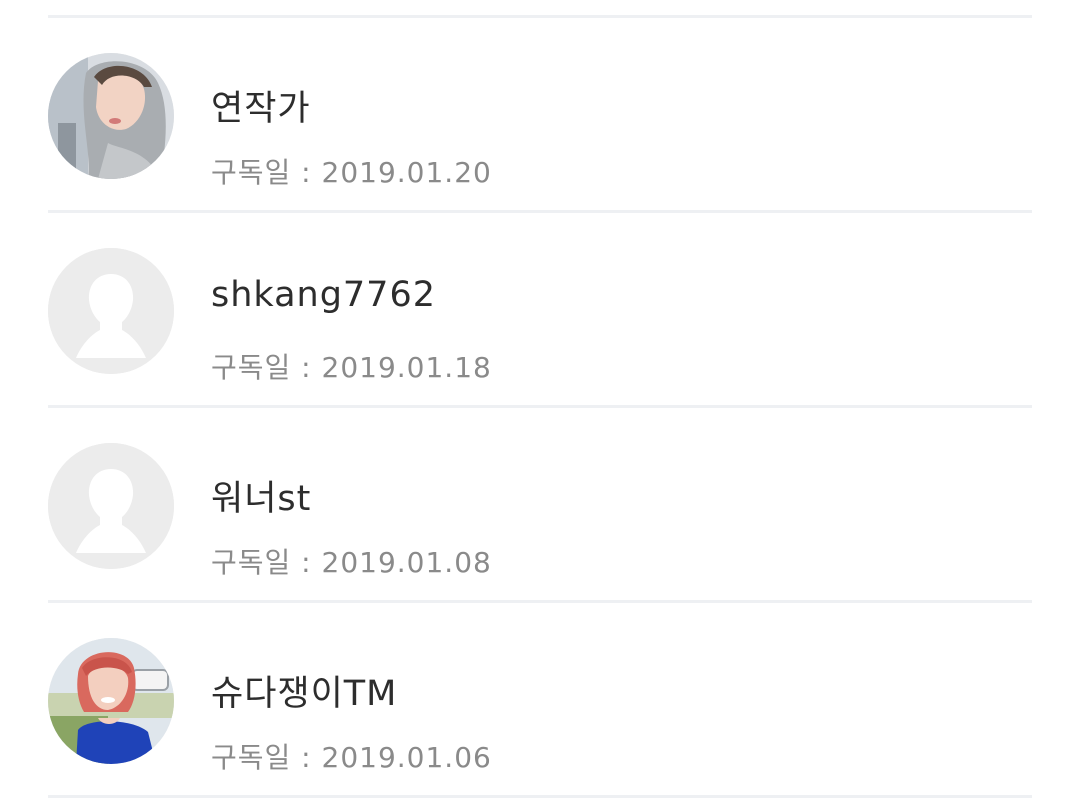 The height and width of the screenshot is (810, 1080). I want to click on subscription-date: 구독일 : 2019.01.08, so click(351, 562).